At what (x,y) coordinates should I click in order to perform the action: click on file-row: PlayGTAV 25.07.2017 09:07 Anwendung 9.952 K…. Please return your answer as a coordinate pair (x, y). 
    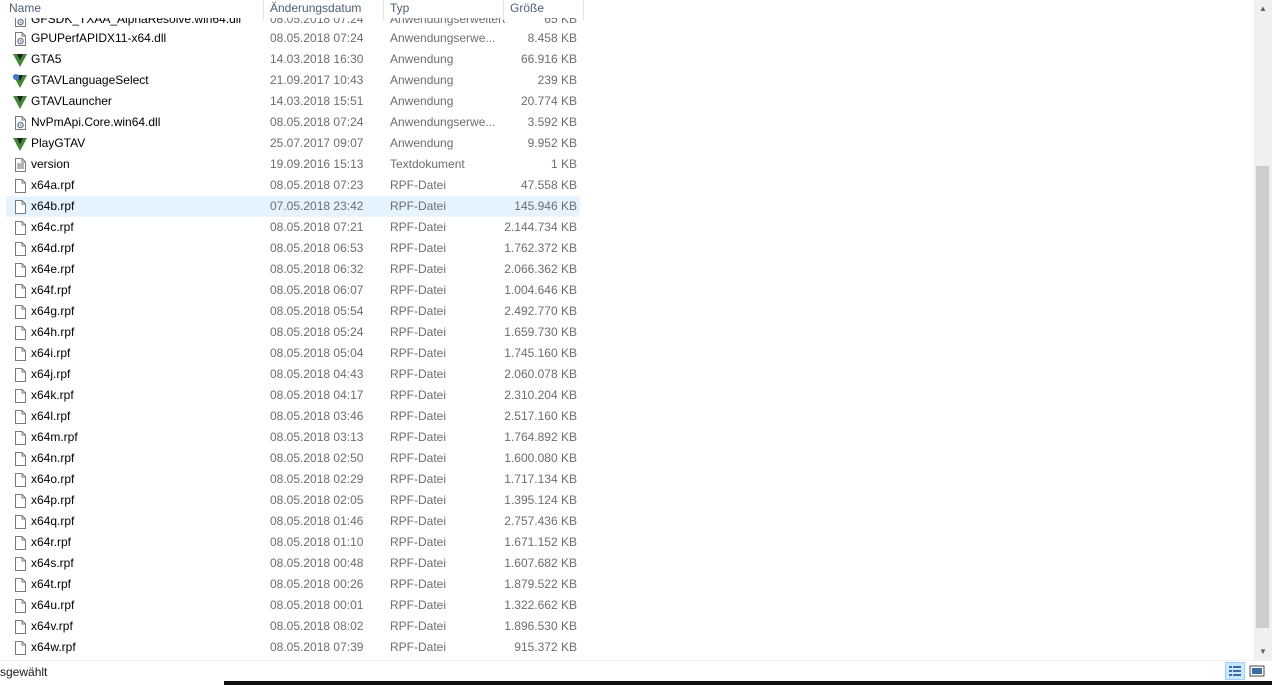
    Looking at the image, I should click on (293, 143).